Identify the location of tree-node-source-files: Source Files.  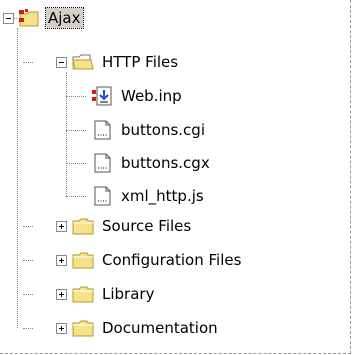
(132, 226).